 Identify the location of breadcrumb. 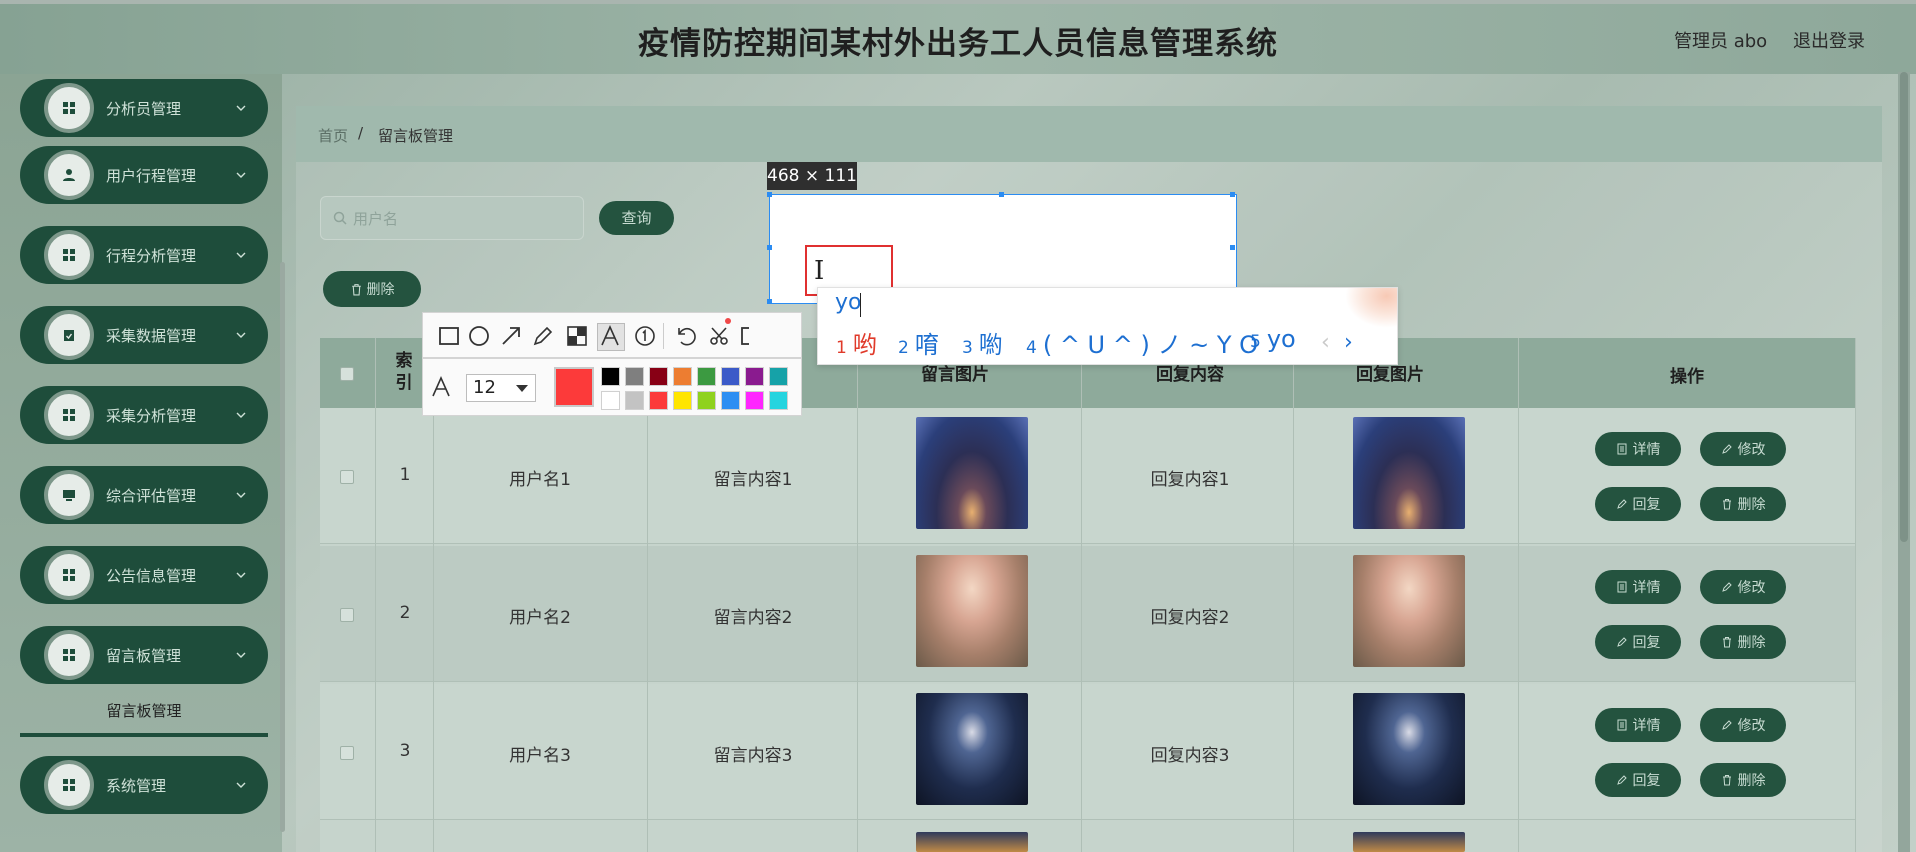
(1089, 134).